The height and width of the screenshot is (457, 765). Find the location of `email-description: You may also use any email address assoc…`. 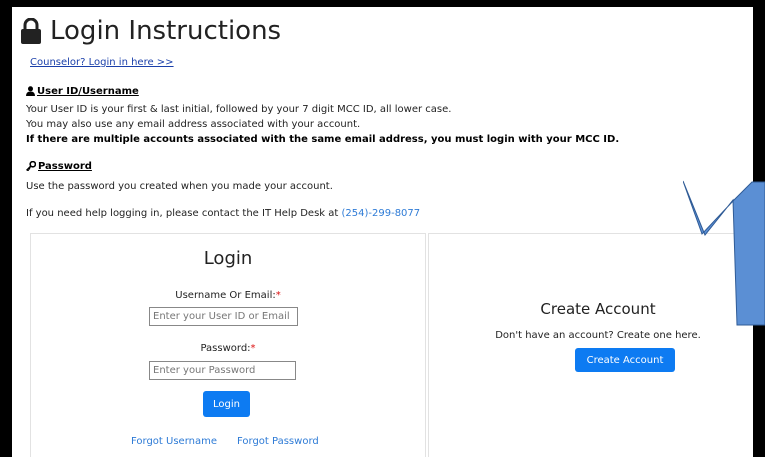

email-description: You may also use any email address assoc… is located at coordinates (193, 124).